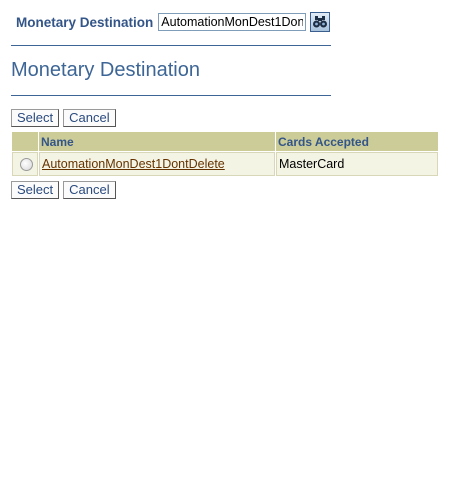 The width and height of the screenshot is (450, 496). What do you see at coordinates (133, 164) in the screenshot?
I see `destination-name-link: AutomationMonDest1DontDelete` at bounding box center [133, 164].